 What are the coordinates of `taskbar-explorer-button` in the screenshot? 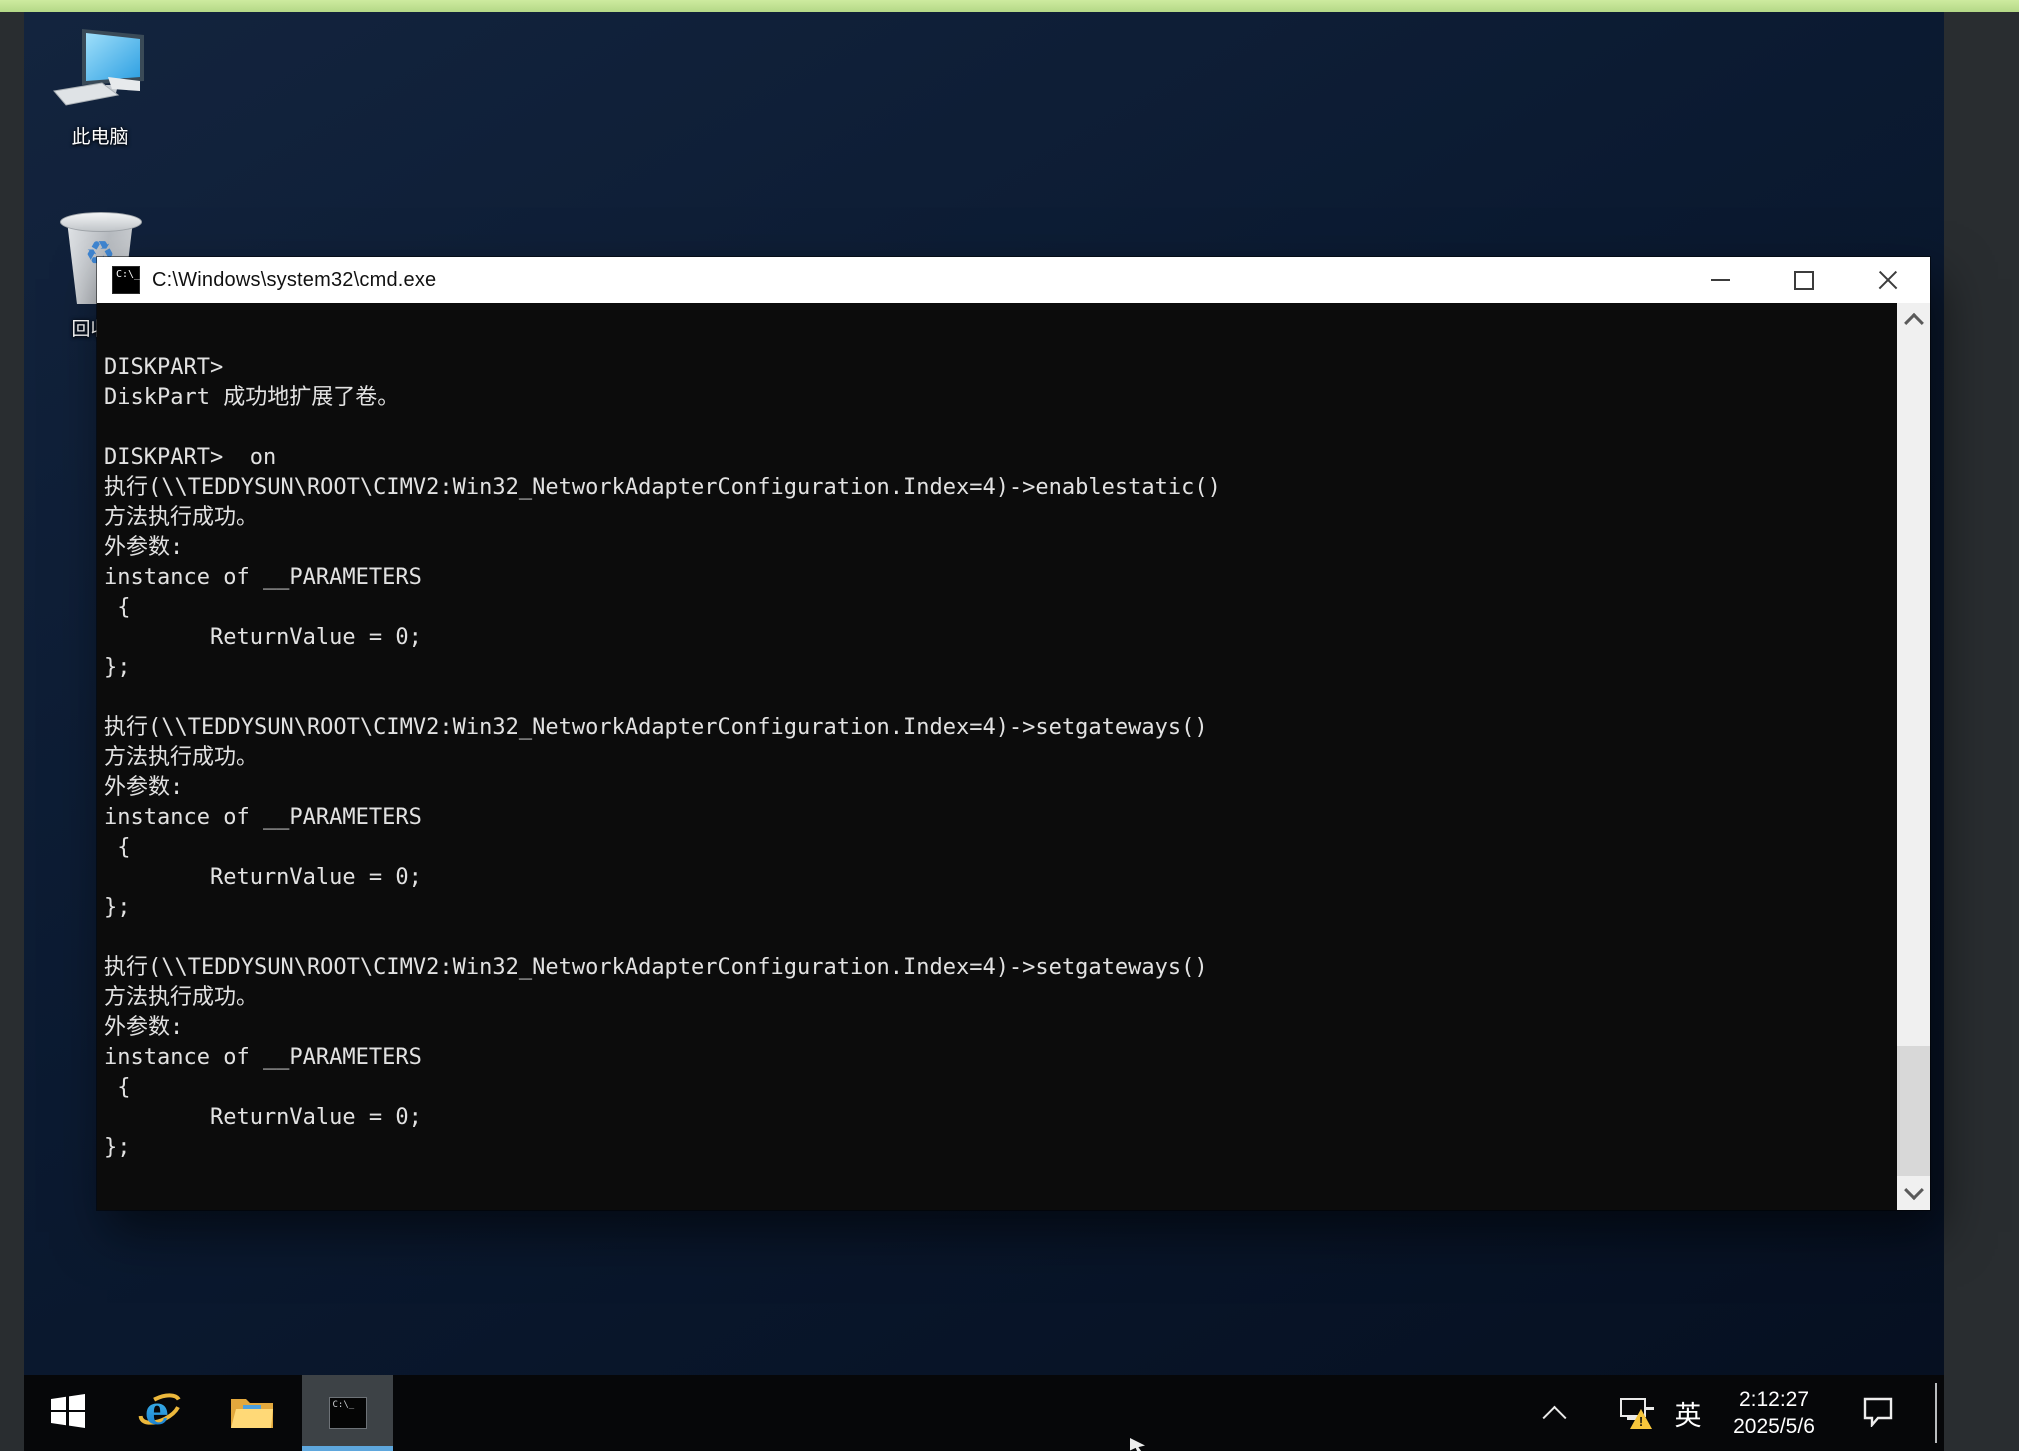 It's located at (252, 1413).